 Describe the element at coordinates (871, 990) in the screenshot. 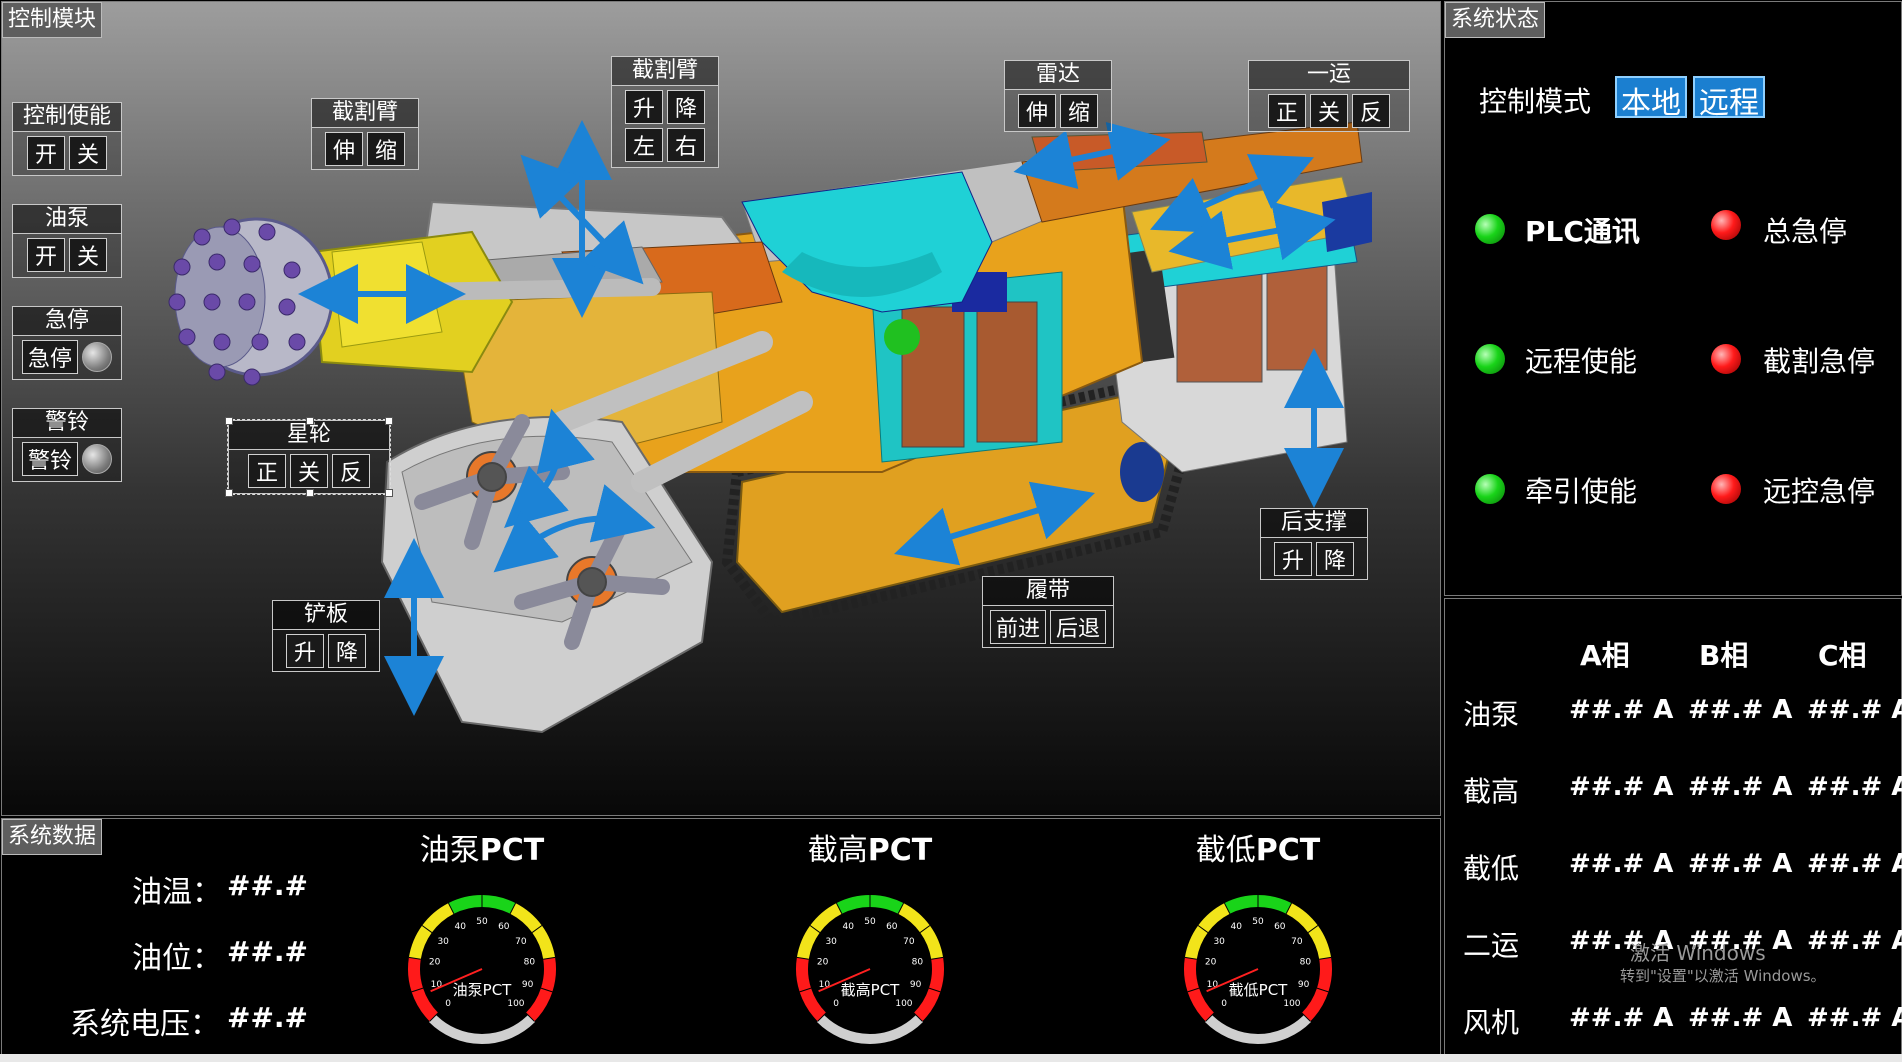

I see `gauge-label: 截高PCT` at that location.